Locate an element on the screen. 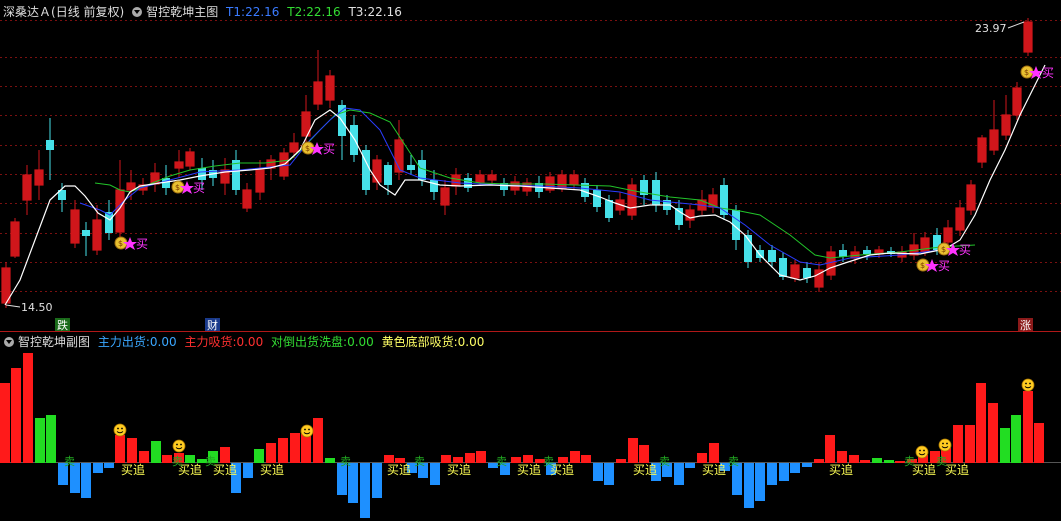 Image resolution: width=1061 pixels, height=521 pixels. high-price-arrow is located at coordinates (1016, 25).